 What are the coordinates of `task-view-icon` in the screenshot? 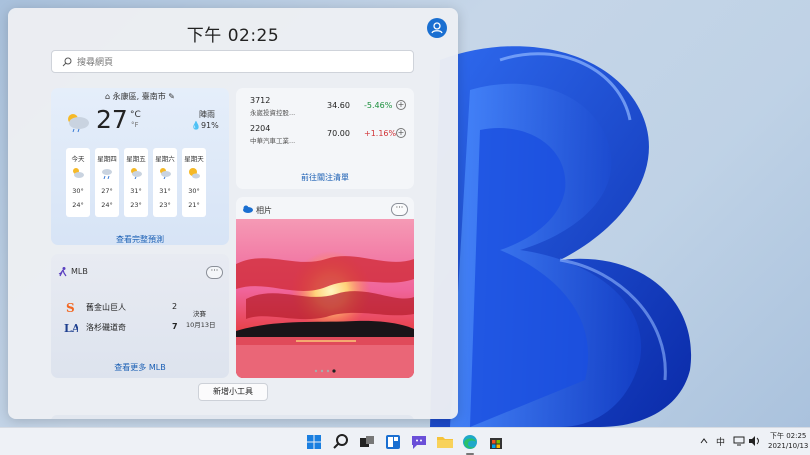 It's located at (367, 442).